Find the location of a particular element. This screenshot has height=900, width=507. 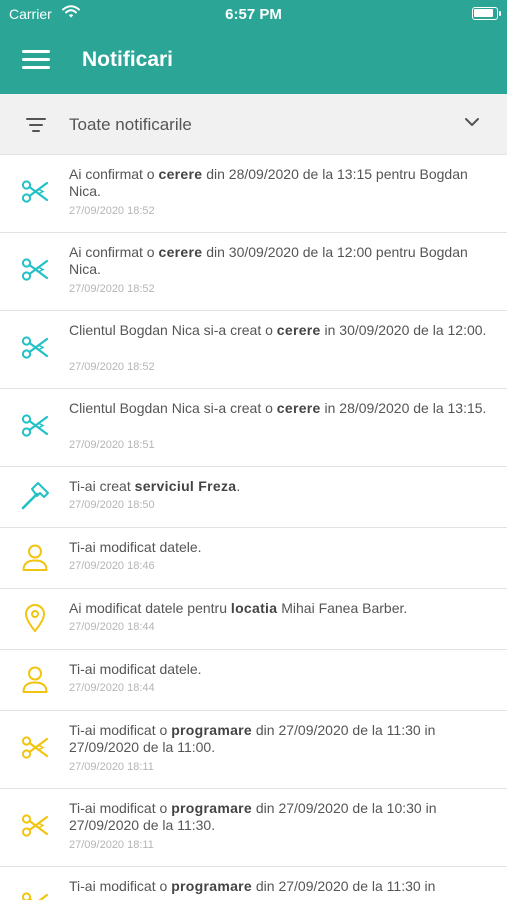

notification-timestamp: 27/09/2020 18:46 is located at coordinates (112, 566).